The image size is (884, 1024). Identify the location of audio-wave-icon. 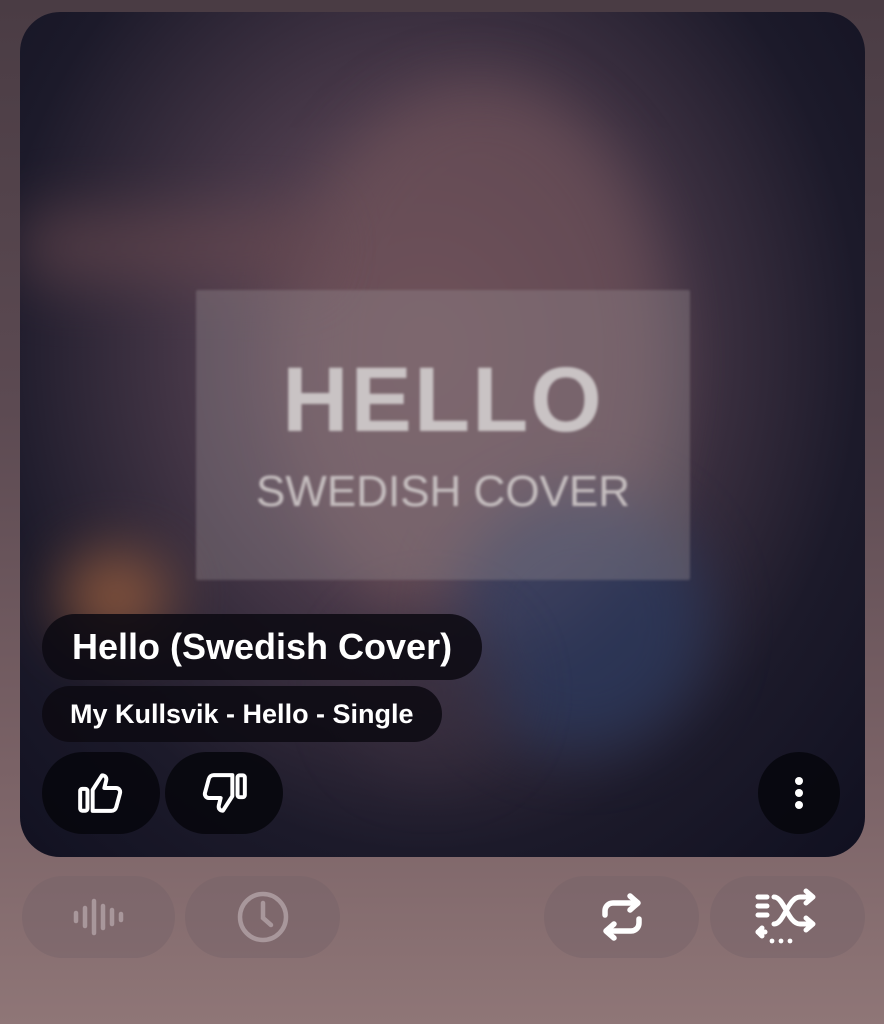
(98, 917).